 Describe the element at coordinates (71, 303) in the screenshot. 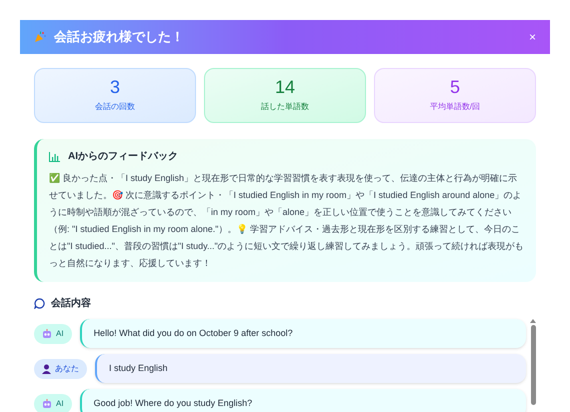

I see `conversation-title: 会話内容` at that location.